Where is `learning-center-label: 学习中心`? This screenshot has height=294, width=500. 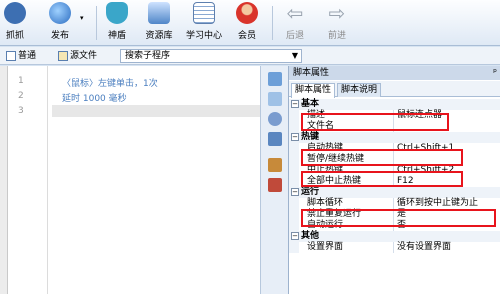 learning-center-label: 学习中心 is located at coordinates (203, 36).